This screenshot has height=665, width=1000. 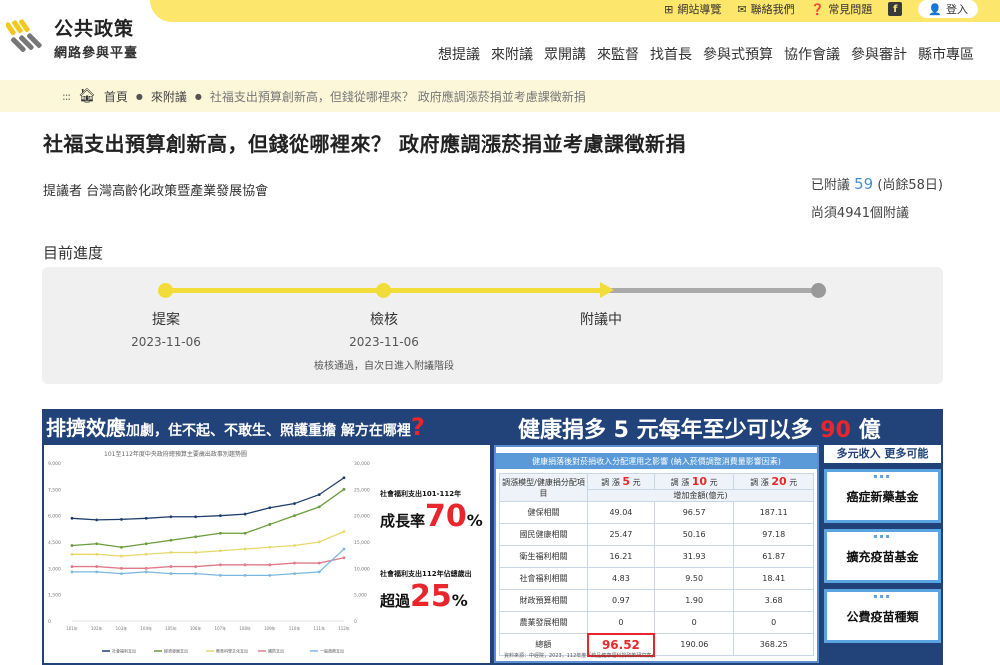 I want to click on option-vaccine-fund: ▪▪▪ 擴充疫苗基金, so click(x=882, y=556).